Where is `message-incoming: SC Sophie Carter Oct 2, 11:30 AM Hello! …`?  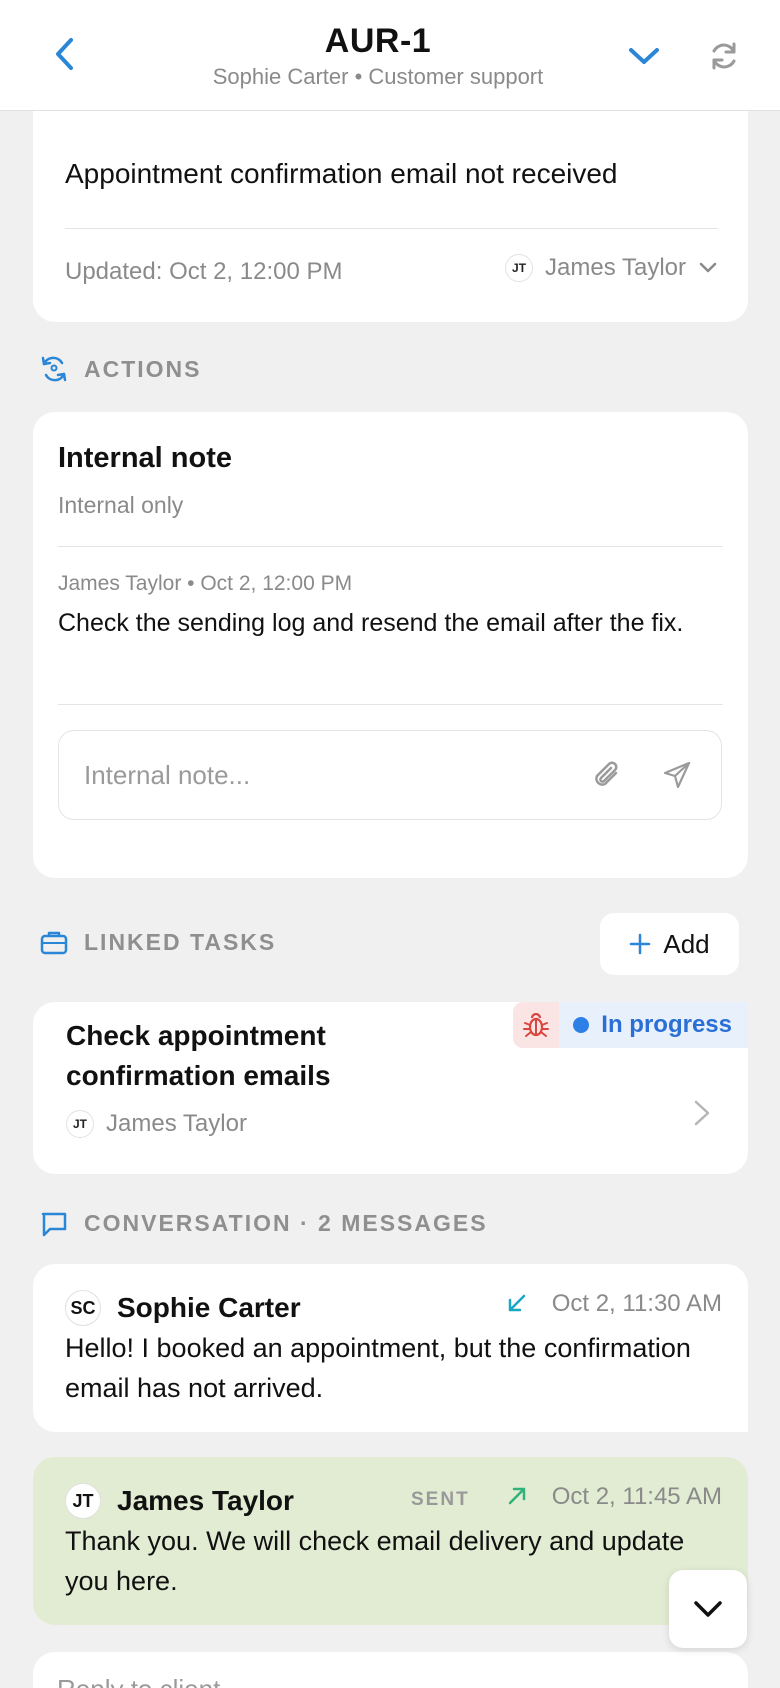
message-incoming: SC Sophie Carter Oct 2, 11:30 AM Hello! … is located at coordinates (390, 1348).